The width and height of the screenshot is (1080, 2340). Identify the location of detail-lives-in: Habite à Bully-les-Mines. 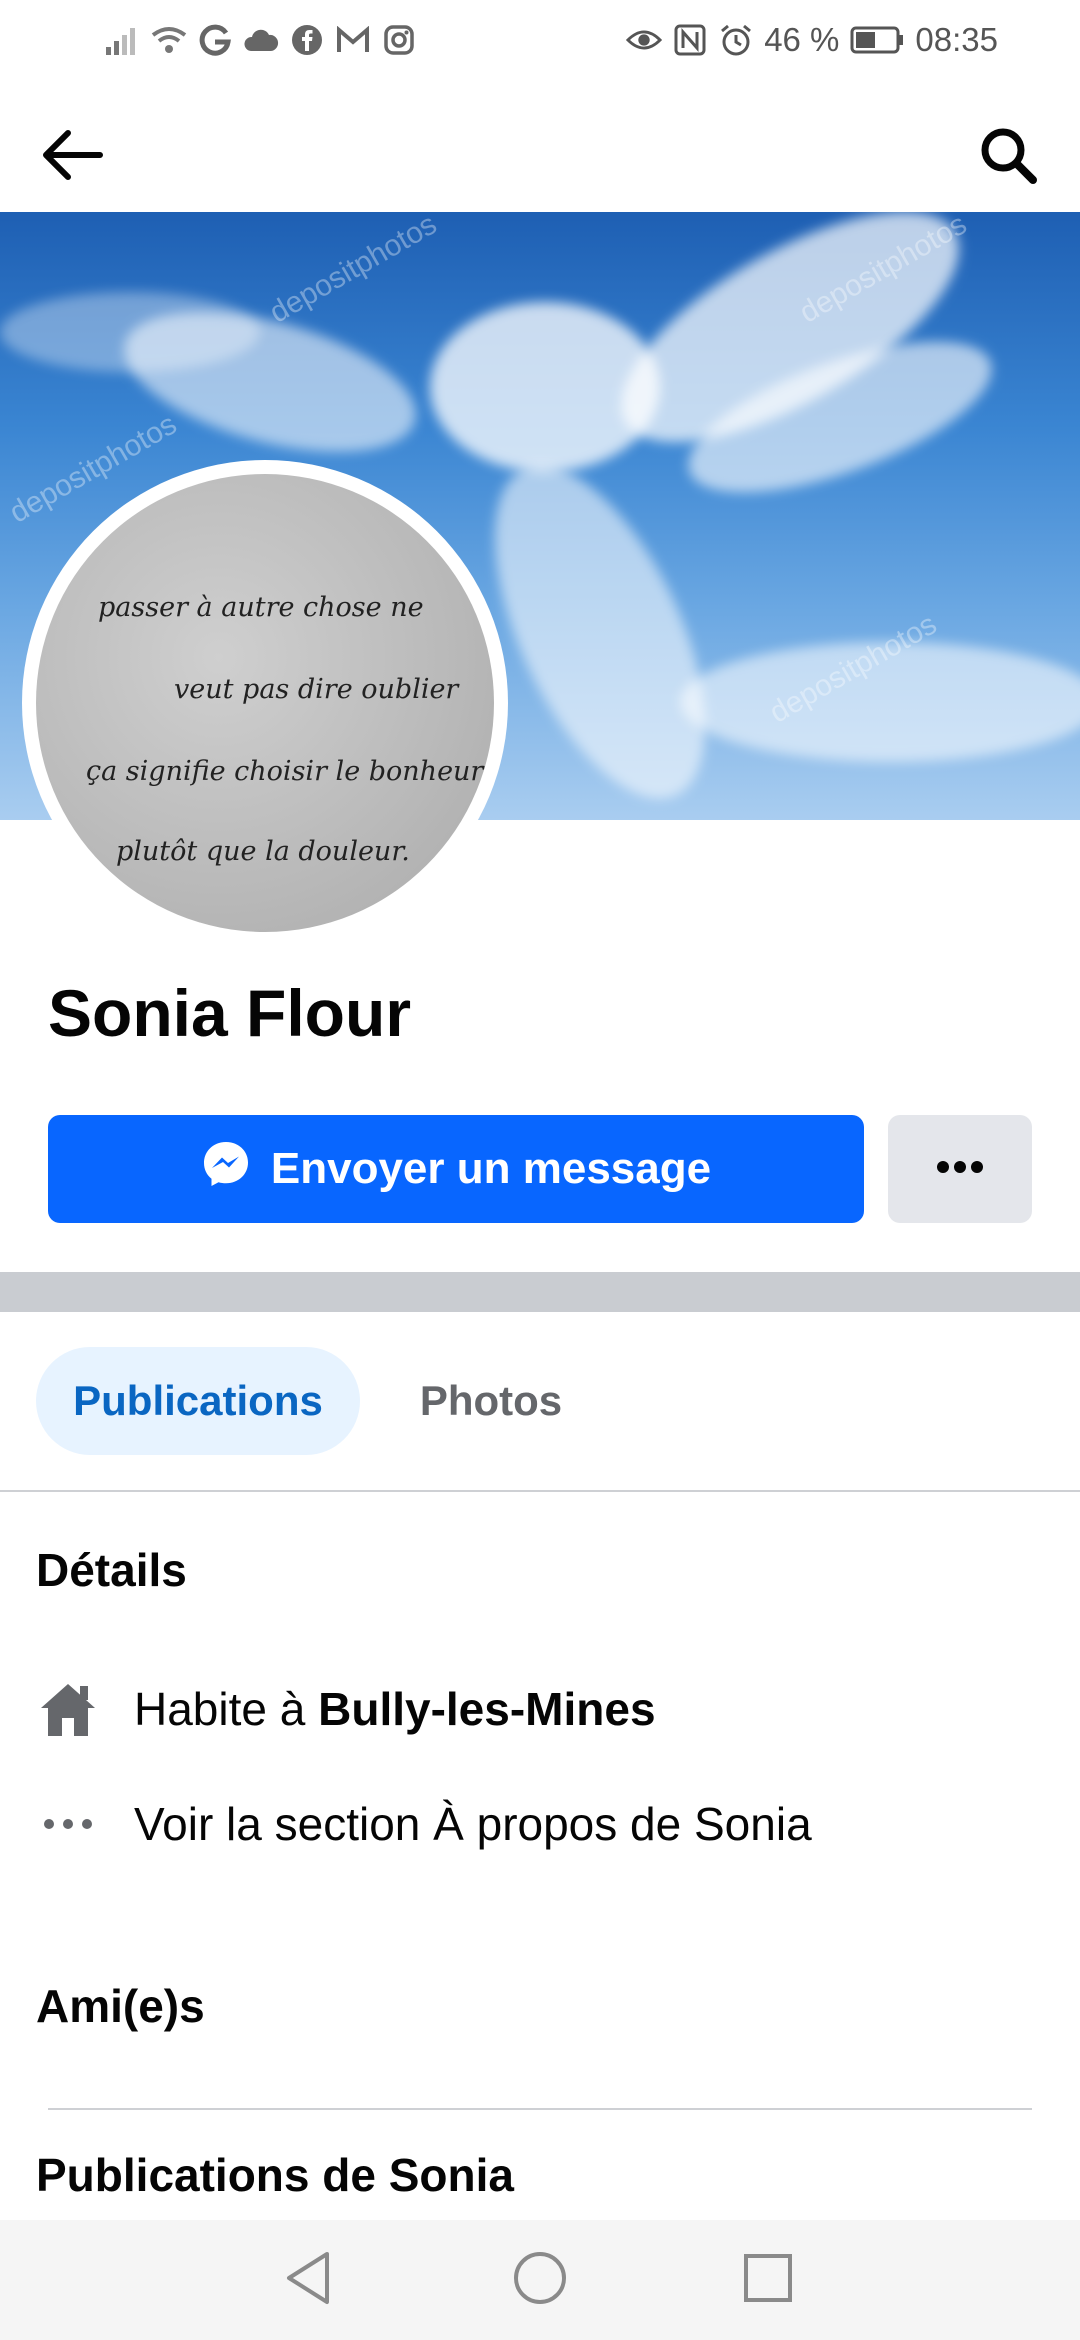
(346, 1709).